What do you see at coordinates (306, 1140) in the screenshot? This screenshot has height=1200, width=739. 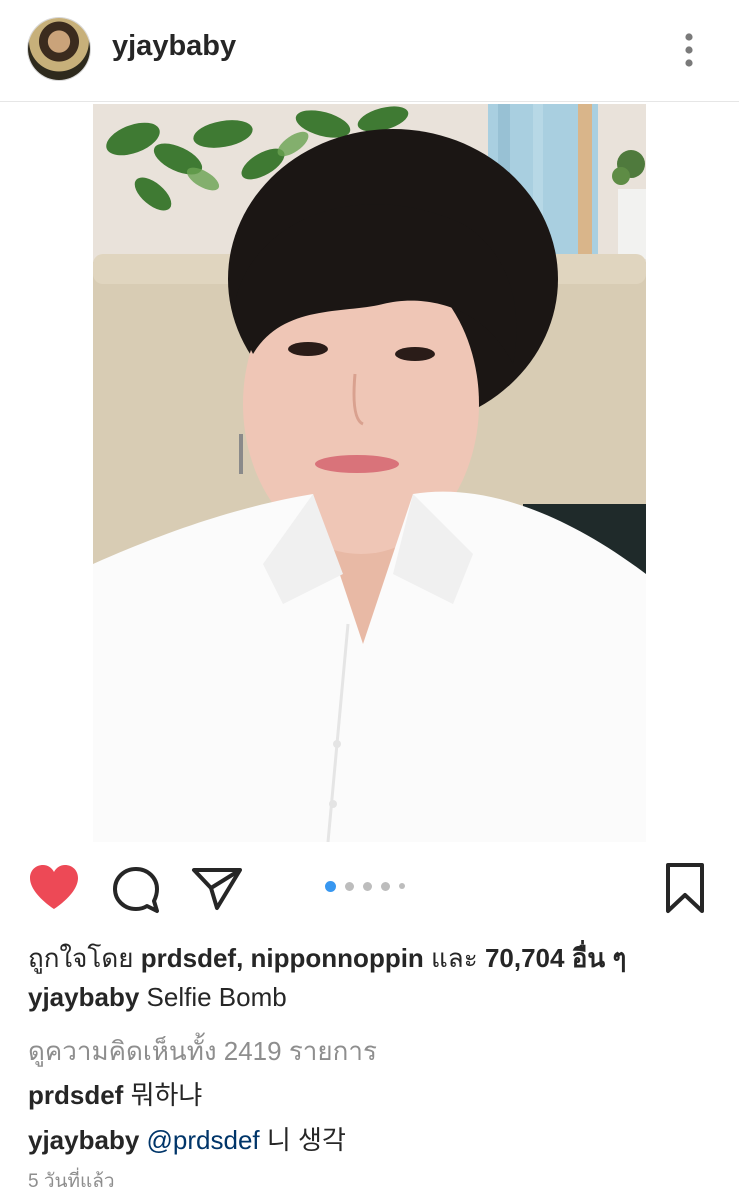 I see `comment-text: 니 생각` at bounding box center [306, 1140].